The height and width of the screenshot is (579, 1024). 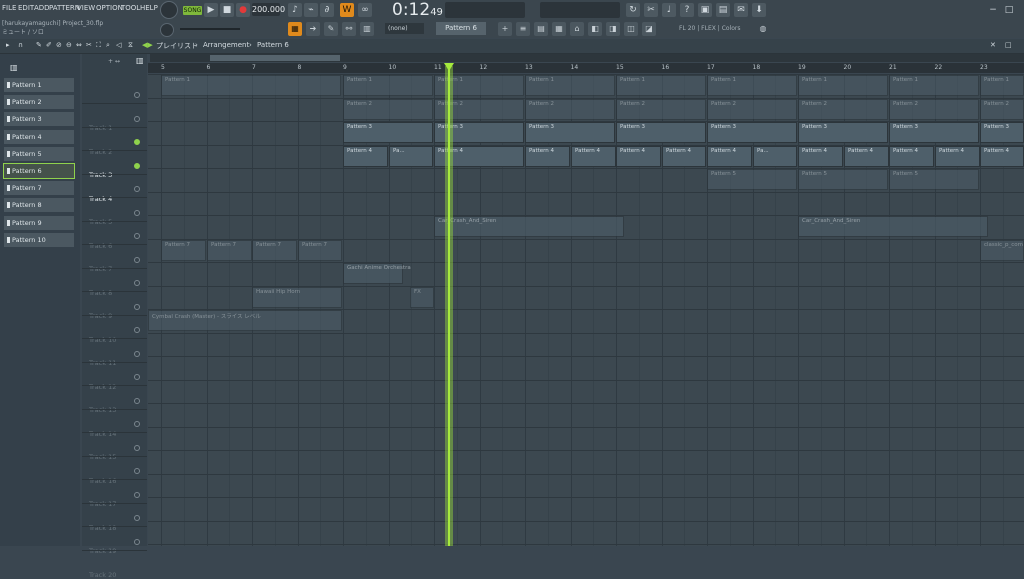 What do you see at coordinates (100, 175) in the screenshot?
I see `track-name: Track 3` at bounding box center [100, 175].